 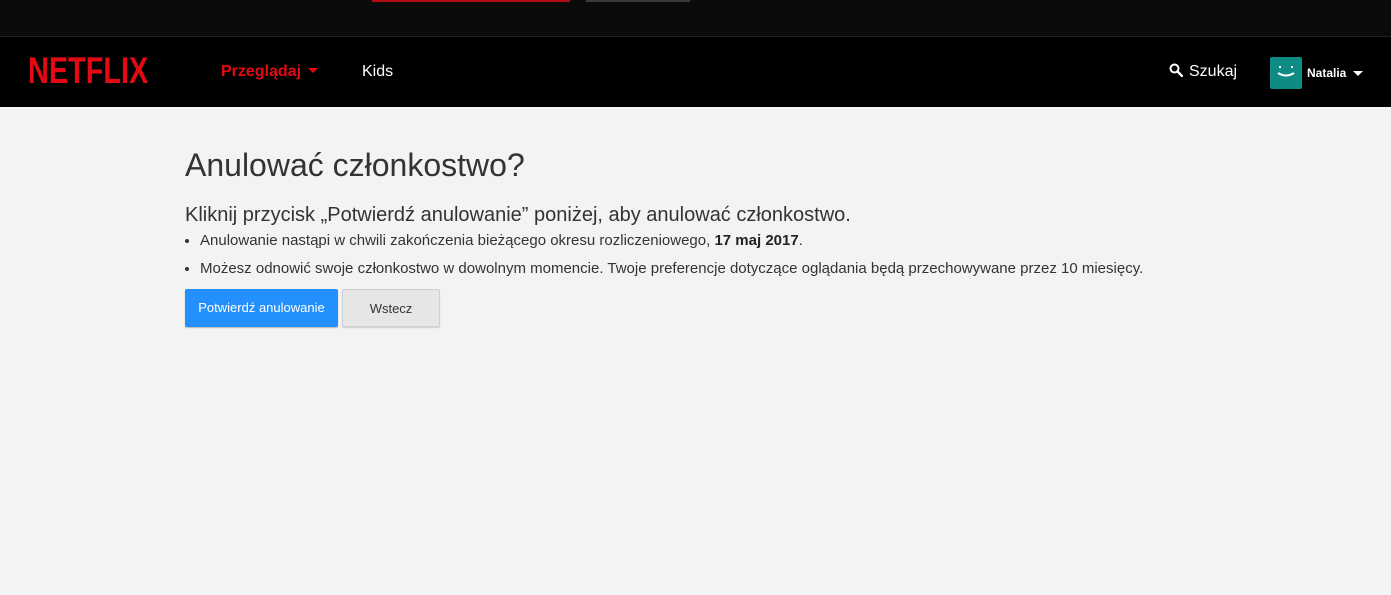 What do you see at coordinates (1358, 73) in the screenshot?
I see `profile-chevron-down-icon` at bounding box center [1358, 73].